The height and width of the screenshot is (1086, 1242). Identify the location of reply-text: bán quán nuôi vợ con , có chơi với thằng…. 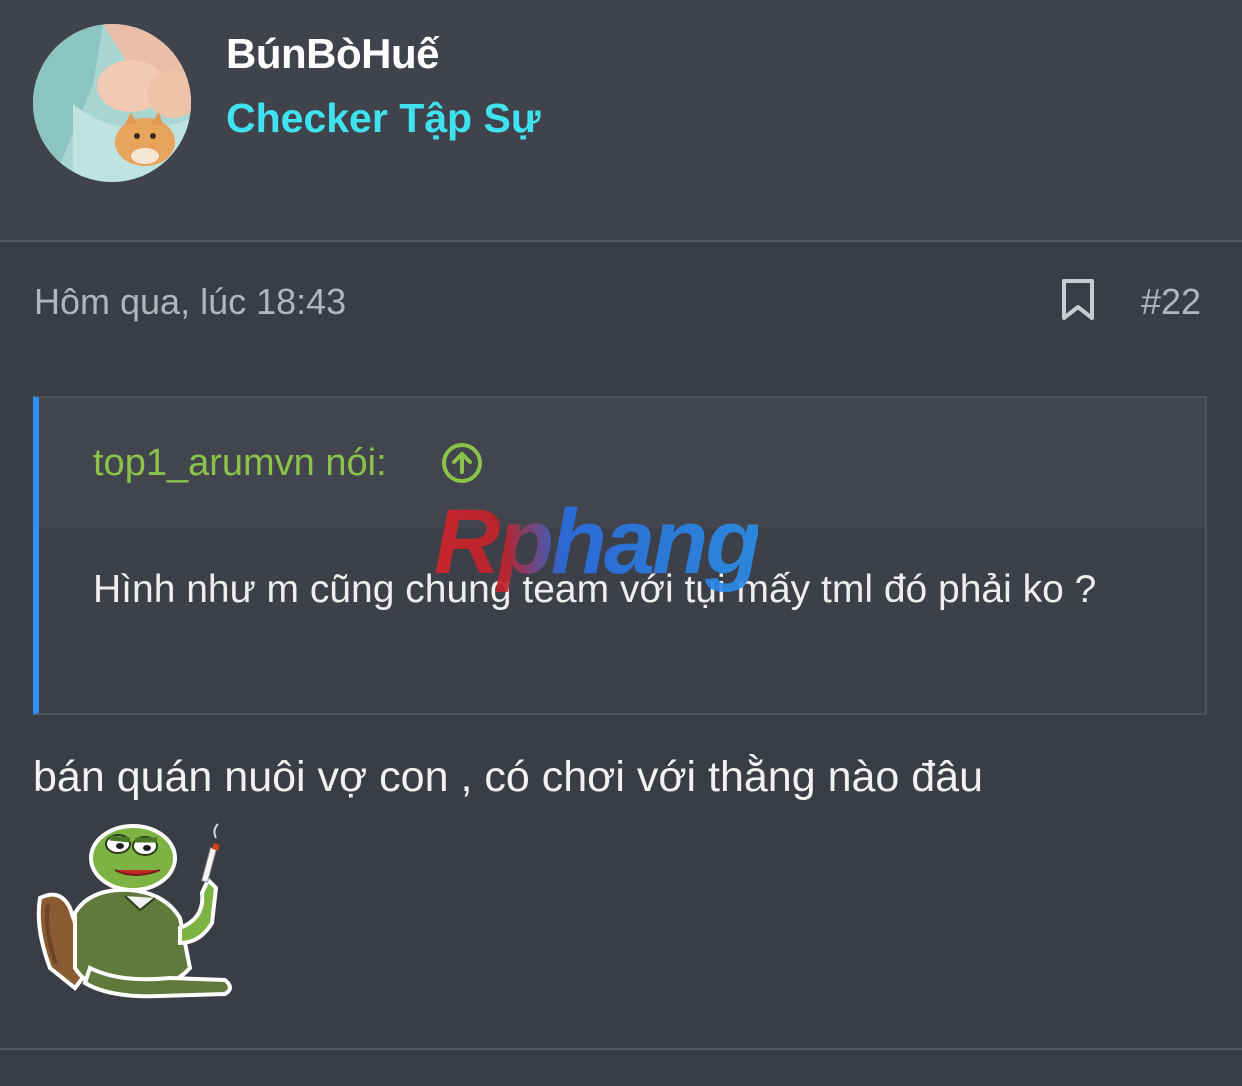
(508, 777).